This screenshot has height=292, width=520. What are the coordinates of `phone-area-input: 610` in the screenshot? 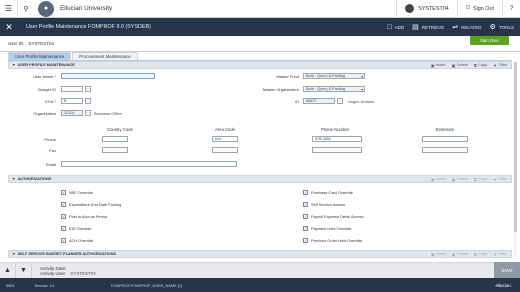 It's located at (225, 139).